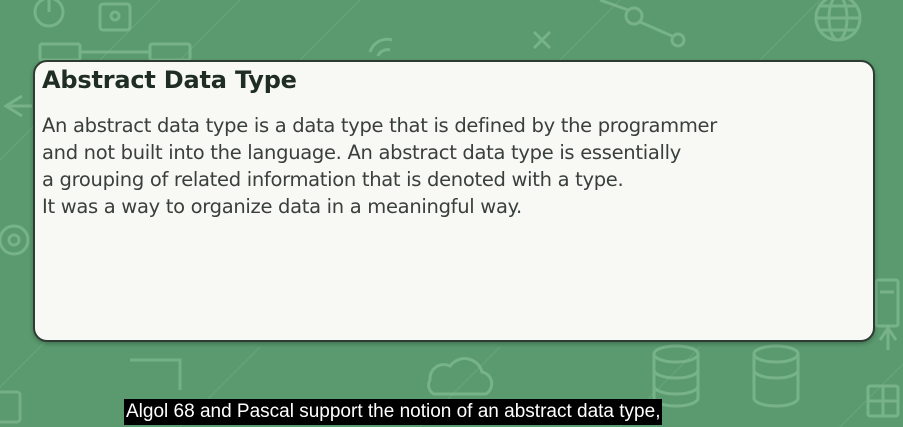 This screenshot has width=903, height=427. Describe the element at coordinates (169, 80) in the screenshot. I see `slide-title: Abstract Data Type` at that location.